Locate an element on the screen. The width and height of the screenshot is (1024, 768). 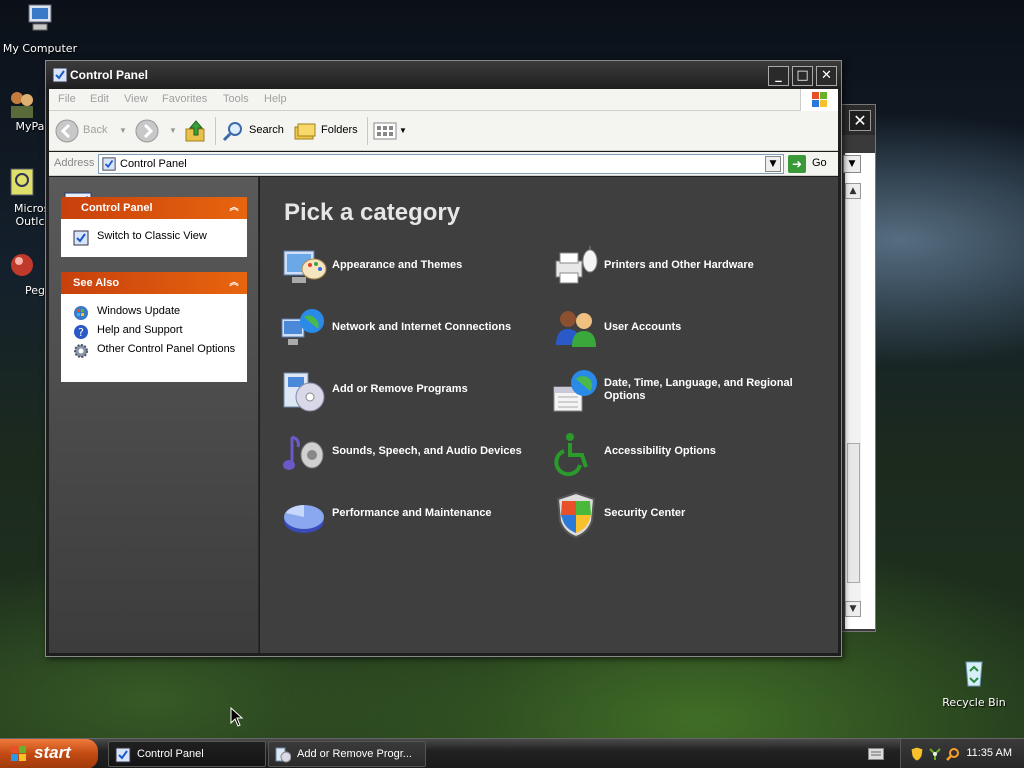
menu-help: Help is located at coordinates (275, 99).